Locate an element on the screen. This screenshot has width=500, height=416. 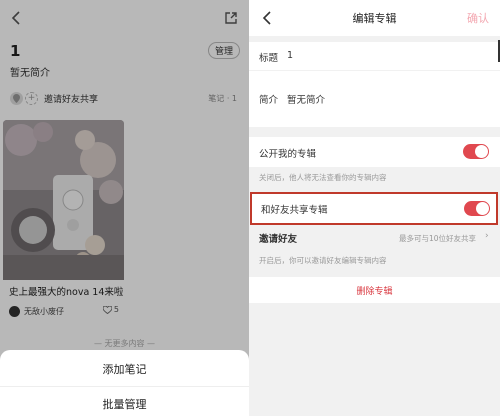
delete-album-button: 删除专辑 is located at coordinates (374, 290).